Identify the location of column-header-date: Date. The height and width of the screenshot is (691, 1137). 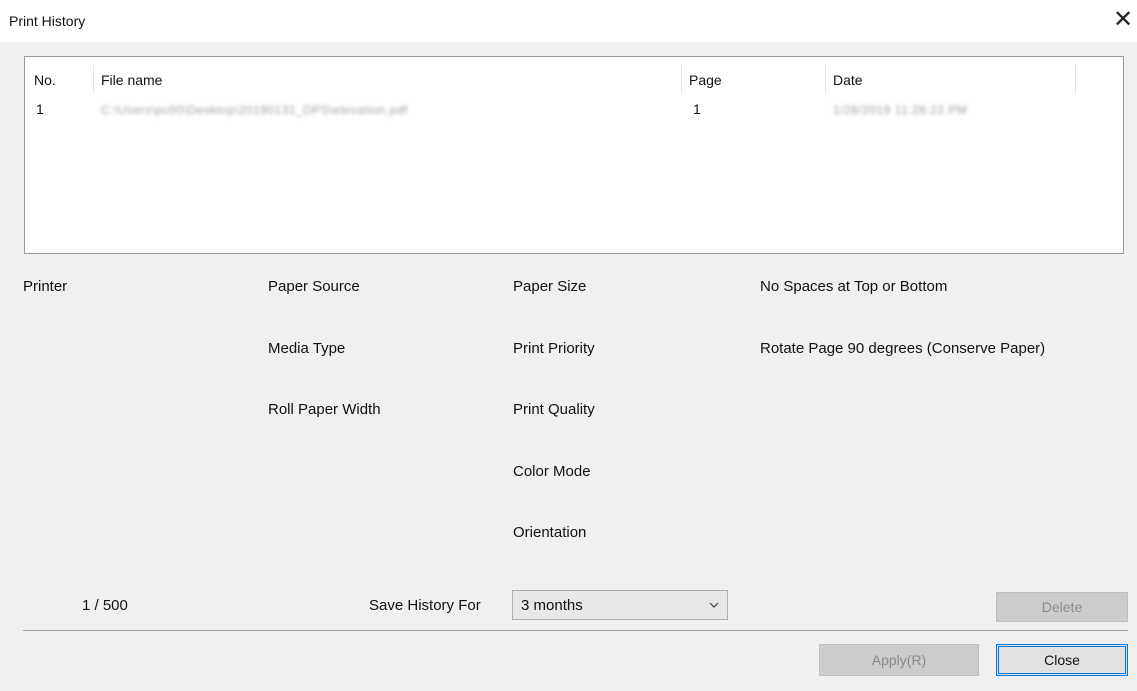
(848, 80).